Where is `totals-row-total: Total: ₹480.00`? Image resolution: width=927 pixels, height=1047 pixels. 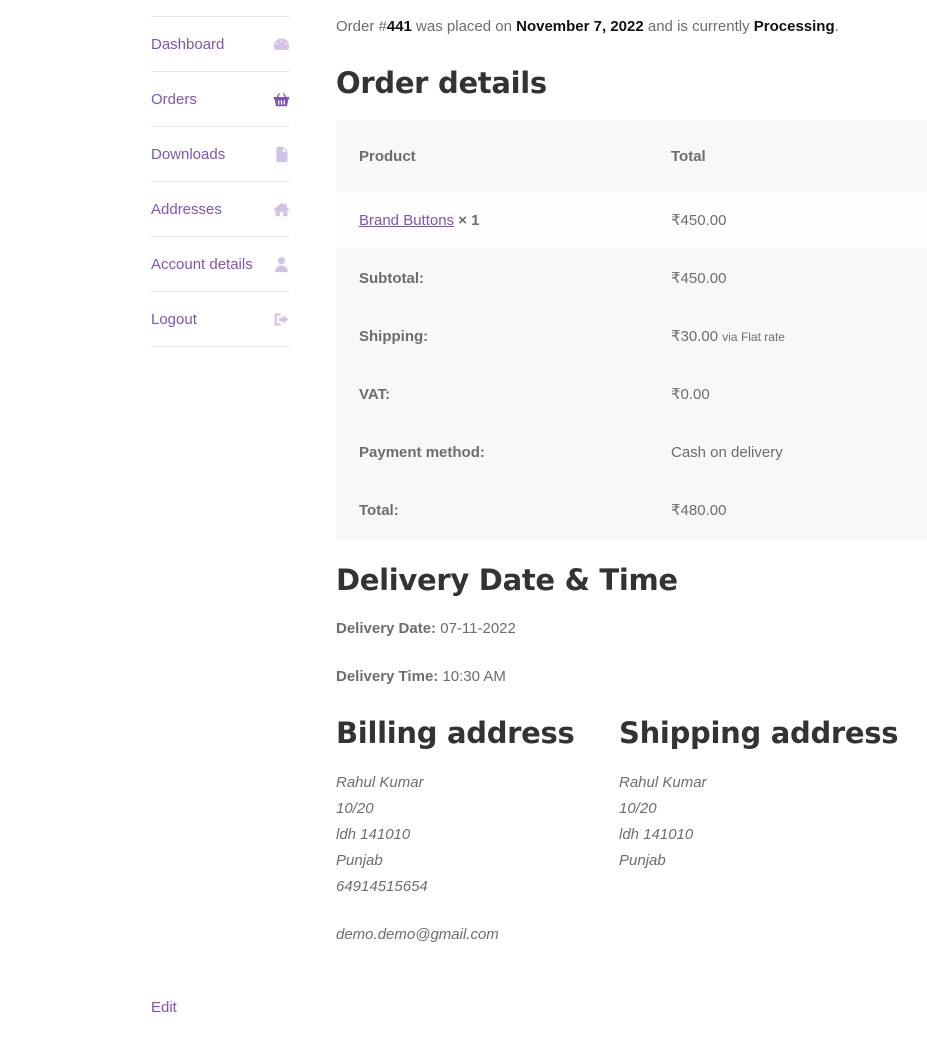
totals-row-total: Total: ₹480.00 is located at coordinates (631, 510).